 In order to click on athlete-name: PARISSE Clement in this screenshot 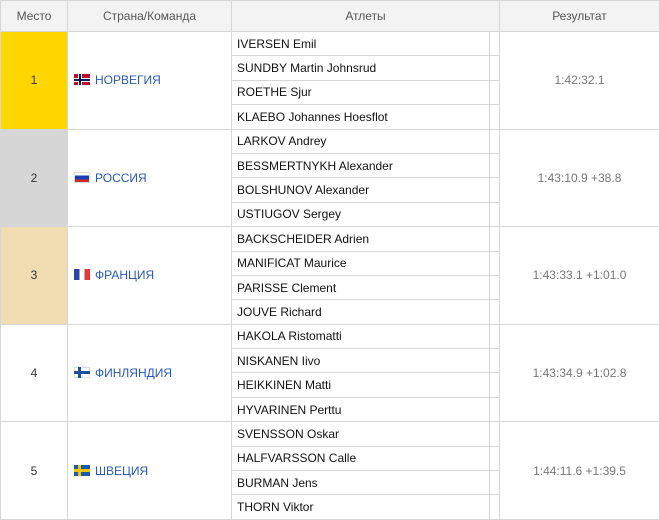, I will do `click(361, 287)`.